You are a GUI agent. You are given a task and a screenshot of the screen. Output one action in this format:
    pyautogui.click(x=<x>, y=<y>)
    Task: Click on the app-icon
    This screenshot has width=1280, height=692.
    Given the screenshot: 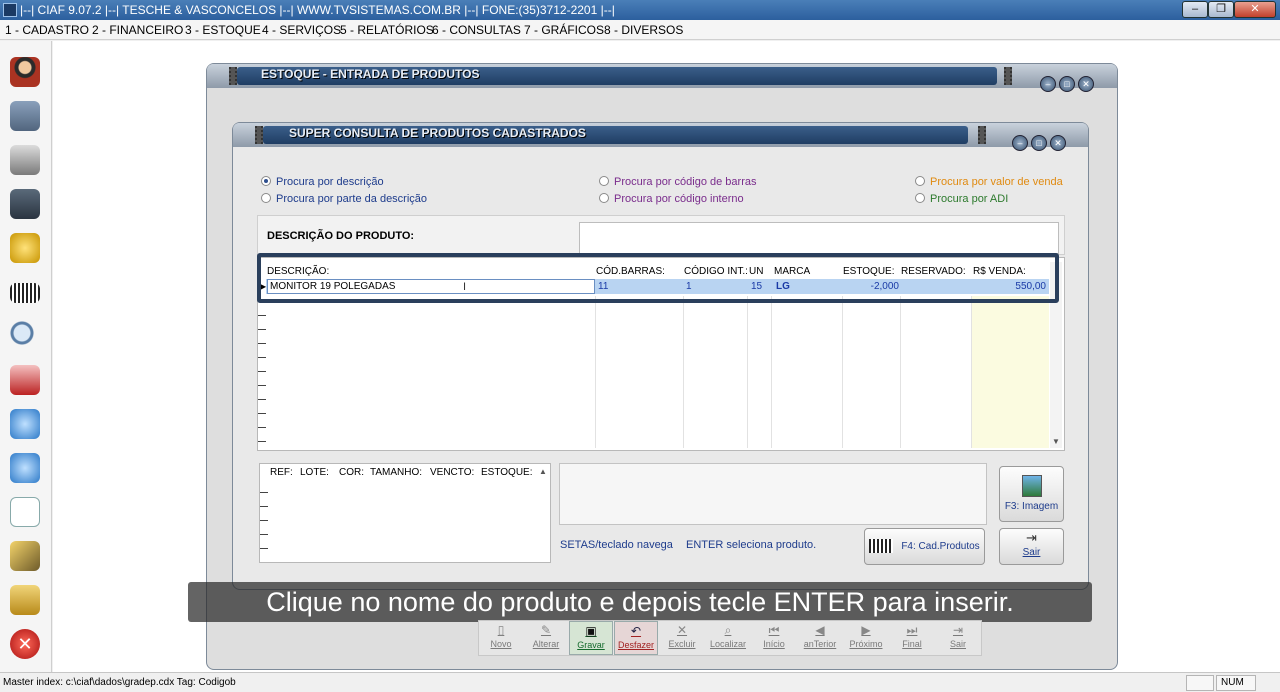 What is the action you would take?
    pyautogui.click(x=10, y=10)
    